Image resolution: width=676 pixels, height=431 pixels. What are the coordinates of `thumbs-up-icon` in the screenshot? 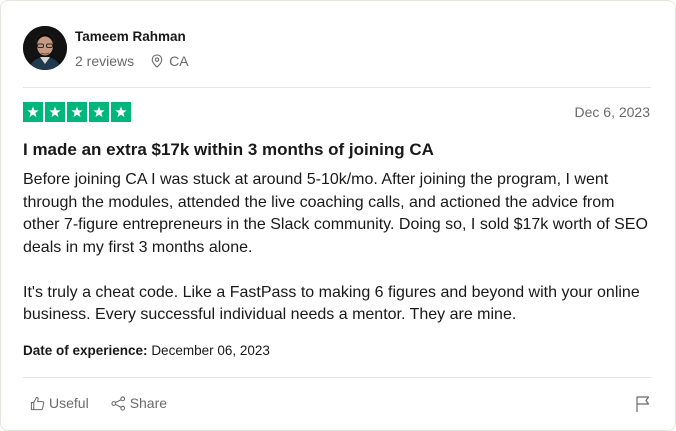 It's located at (37, 403).